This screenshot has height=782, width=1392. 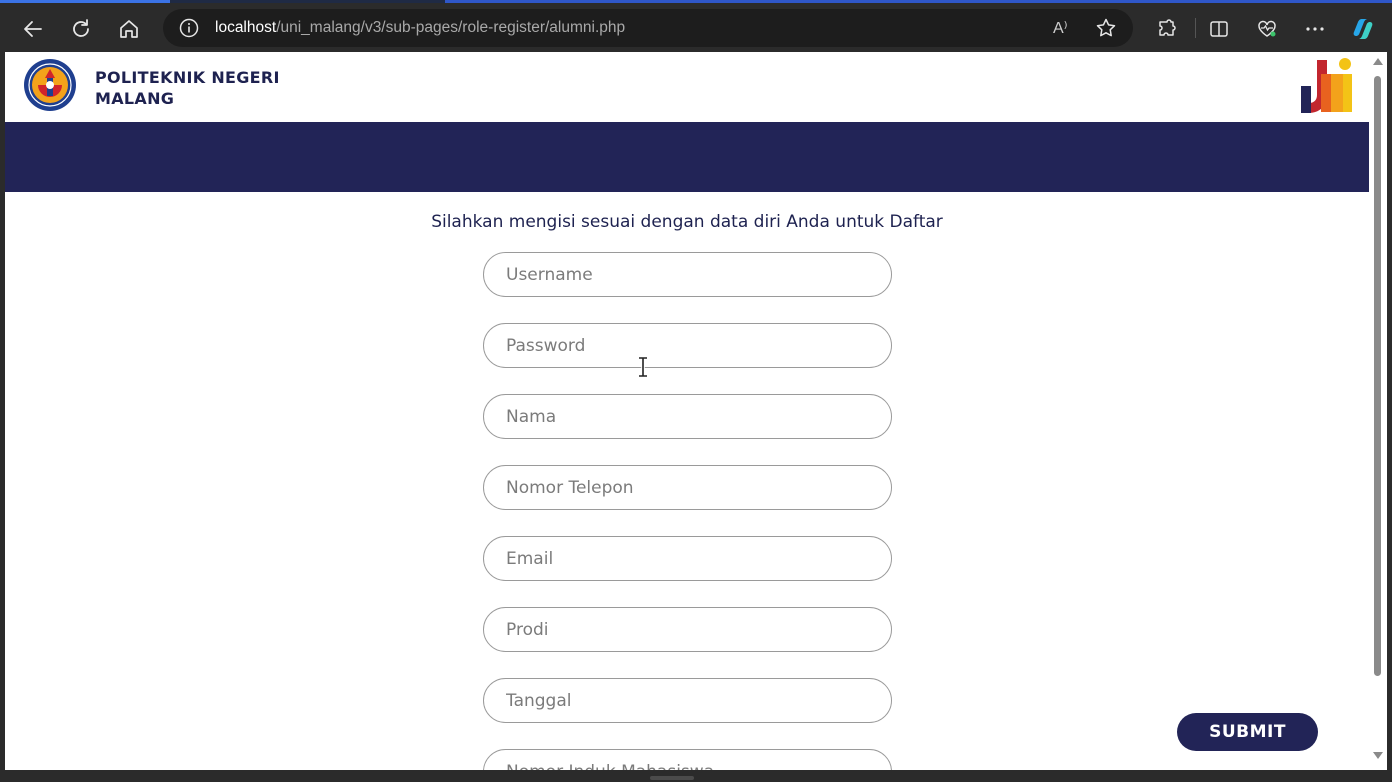 What do you see at coordinates (687, 416) in the screenshot?
I see `nama-field` at bounding box center [687, 416].